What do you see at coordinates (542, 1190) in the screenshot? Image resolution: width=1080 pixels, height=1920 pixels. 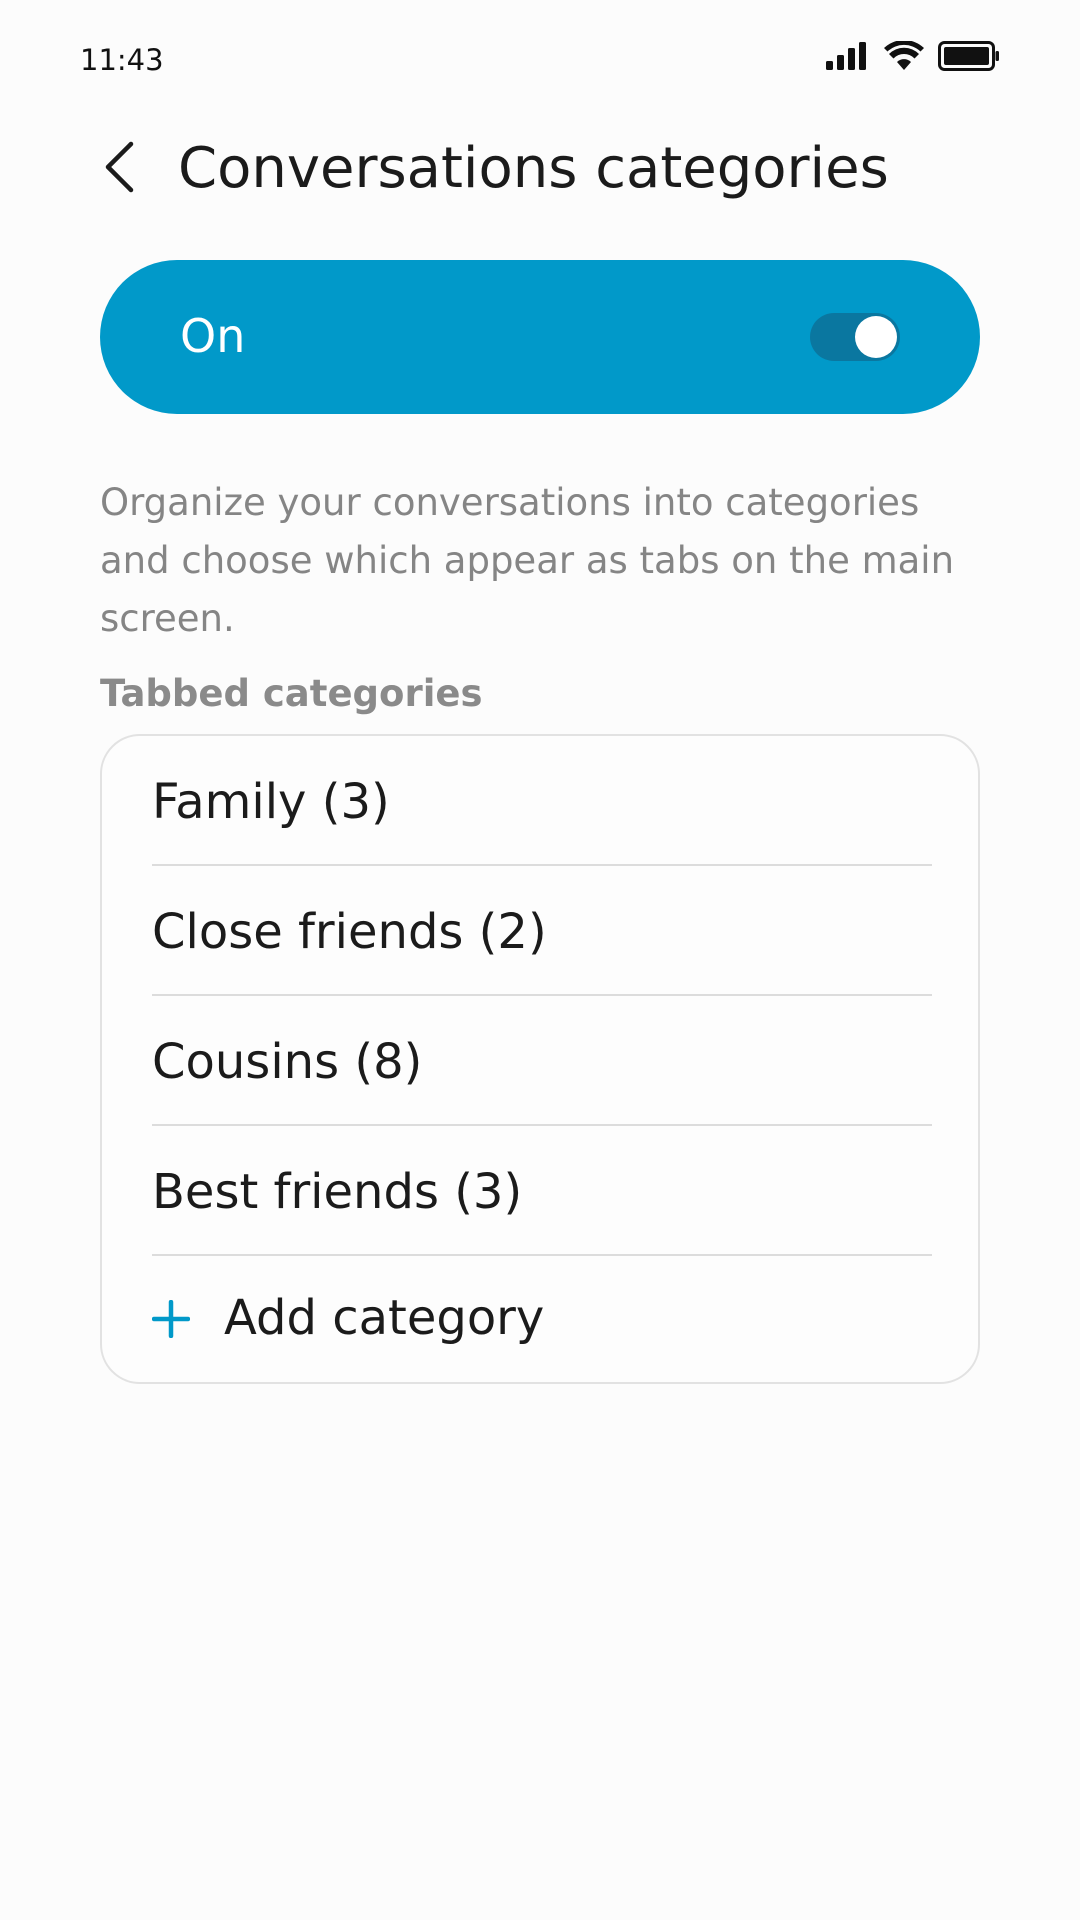 I see `category-item-best-friends: Best friends (3)` at bounding box center [542, 1190].